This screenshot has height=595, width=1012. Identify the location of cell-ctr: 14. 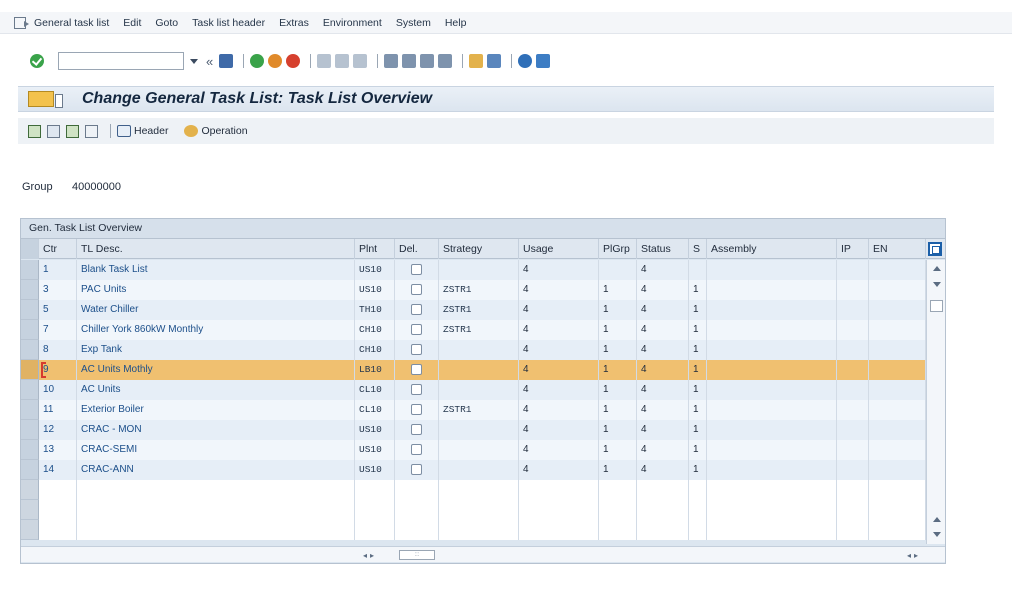
(58, 470).